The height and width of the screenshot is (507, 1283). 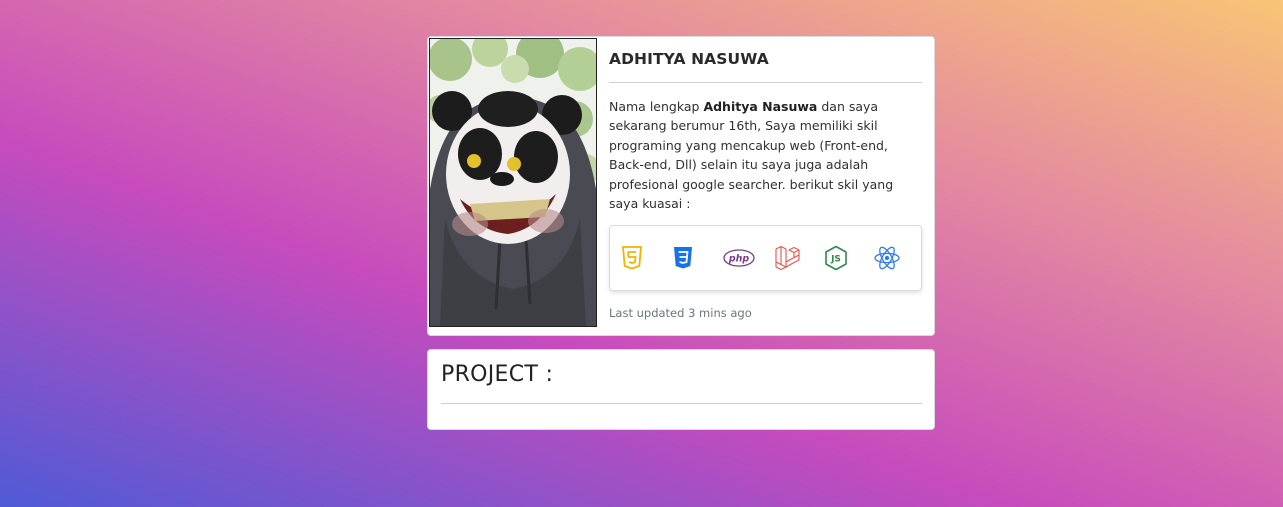 I want to click on bio-name: Adhitya Nasuwa, so click(x=760, y=106).